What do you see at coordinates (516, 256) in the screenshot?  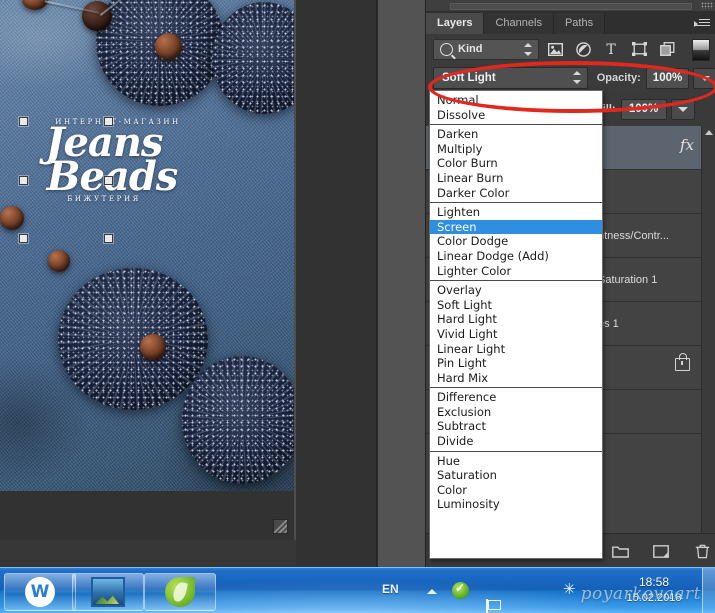 I see `menu-item-linear-dodge-add: Linear Dodge (Add)` at bounding box center [516, 256].